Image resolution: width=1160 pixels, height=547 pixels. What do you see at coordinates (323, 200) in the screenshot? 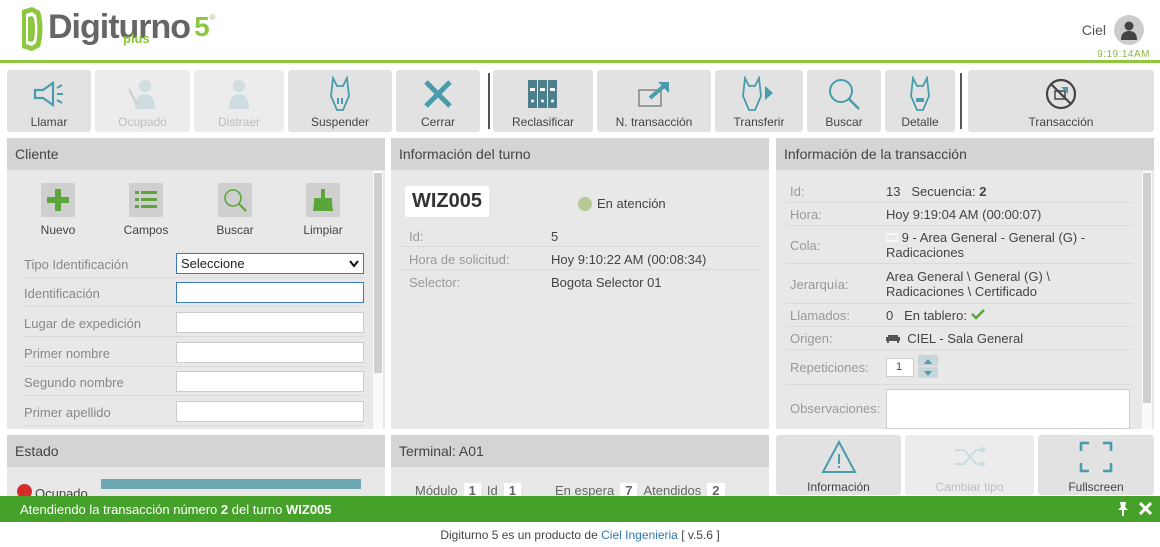
I see `broom-icon` at bounding box center [323, 200].